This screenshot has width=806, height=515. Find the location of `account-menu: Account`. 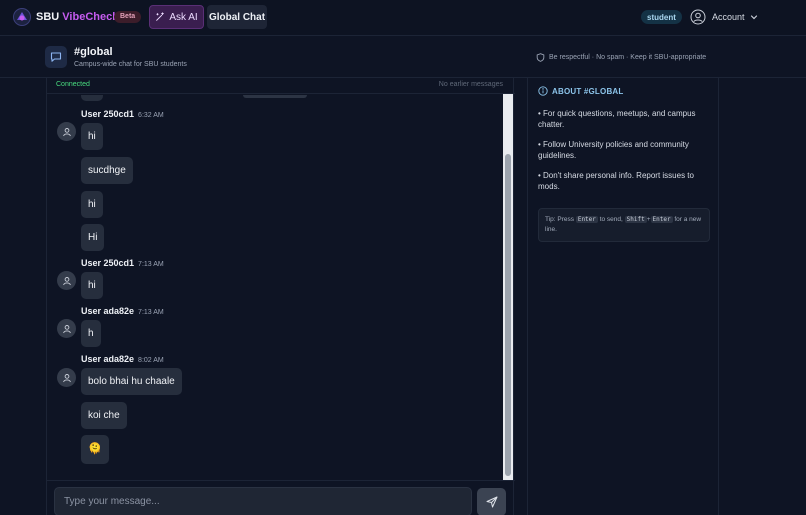

account-menu: Account is located at coordinates (728, 17).